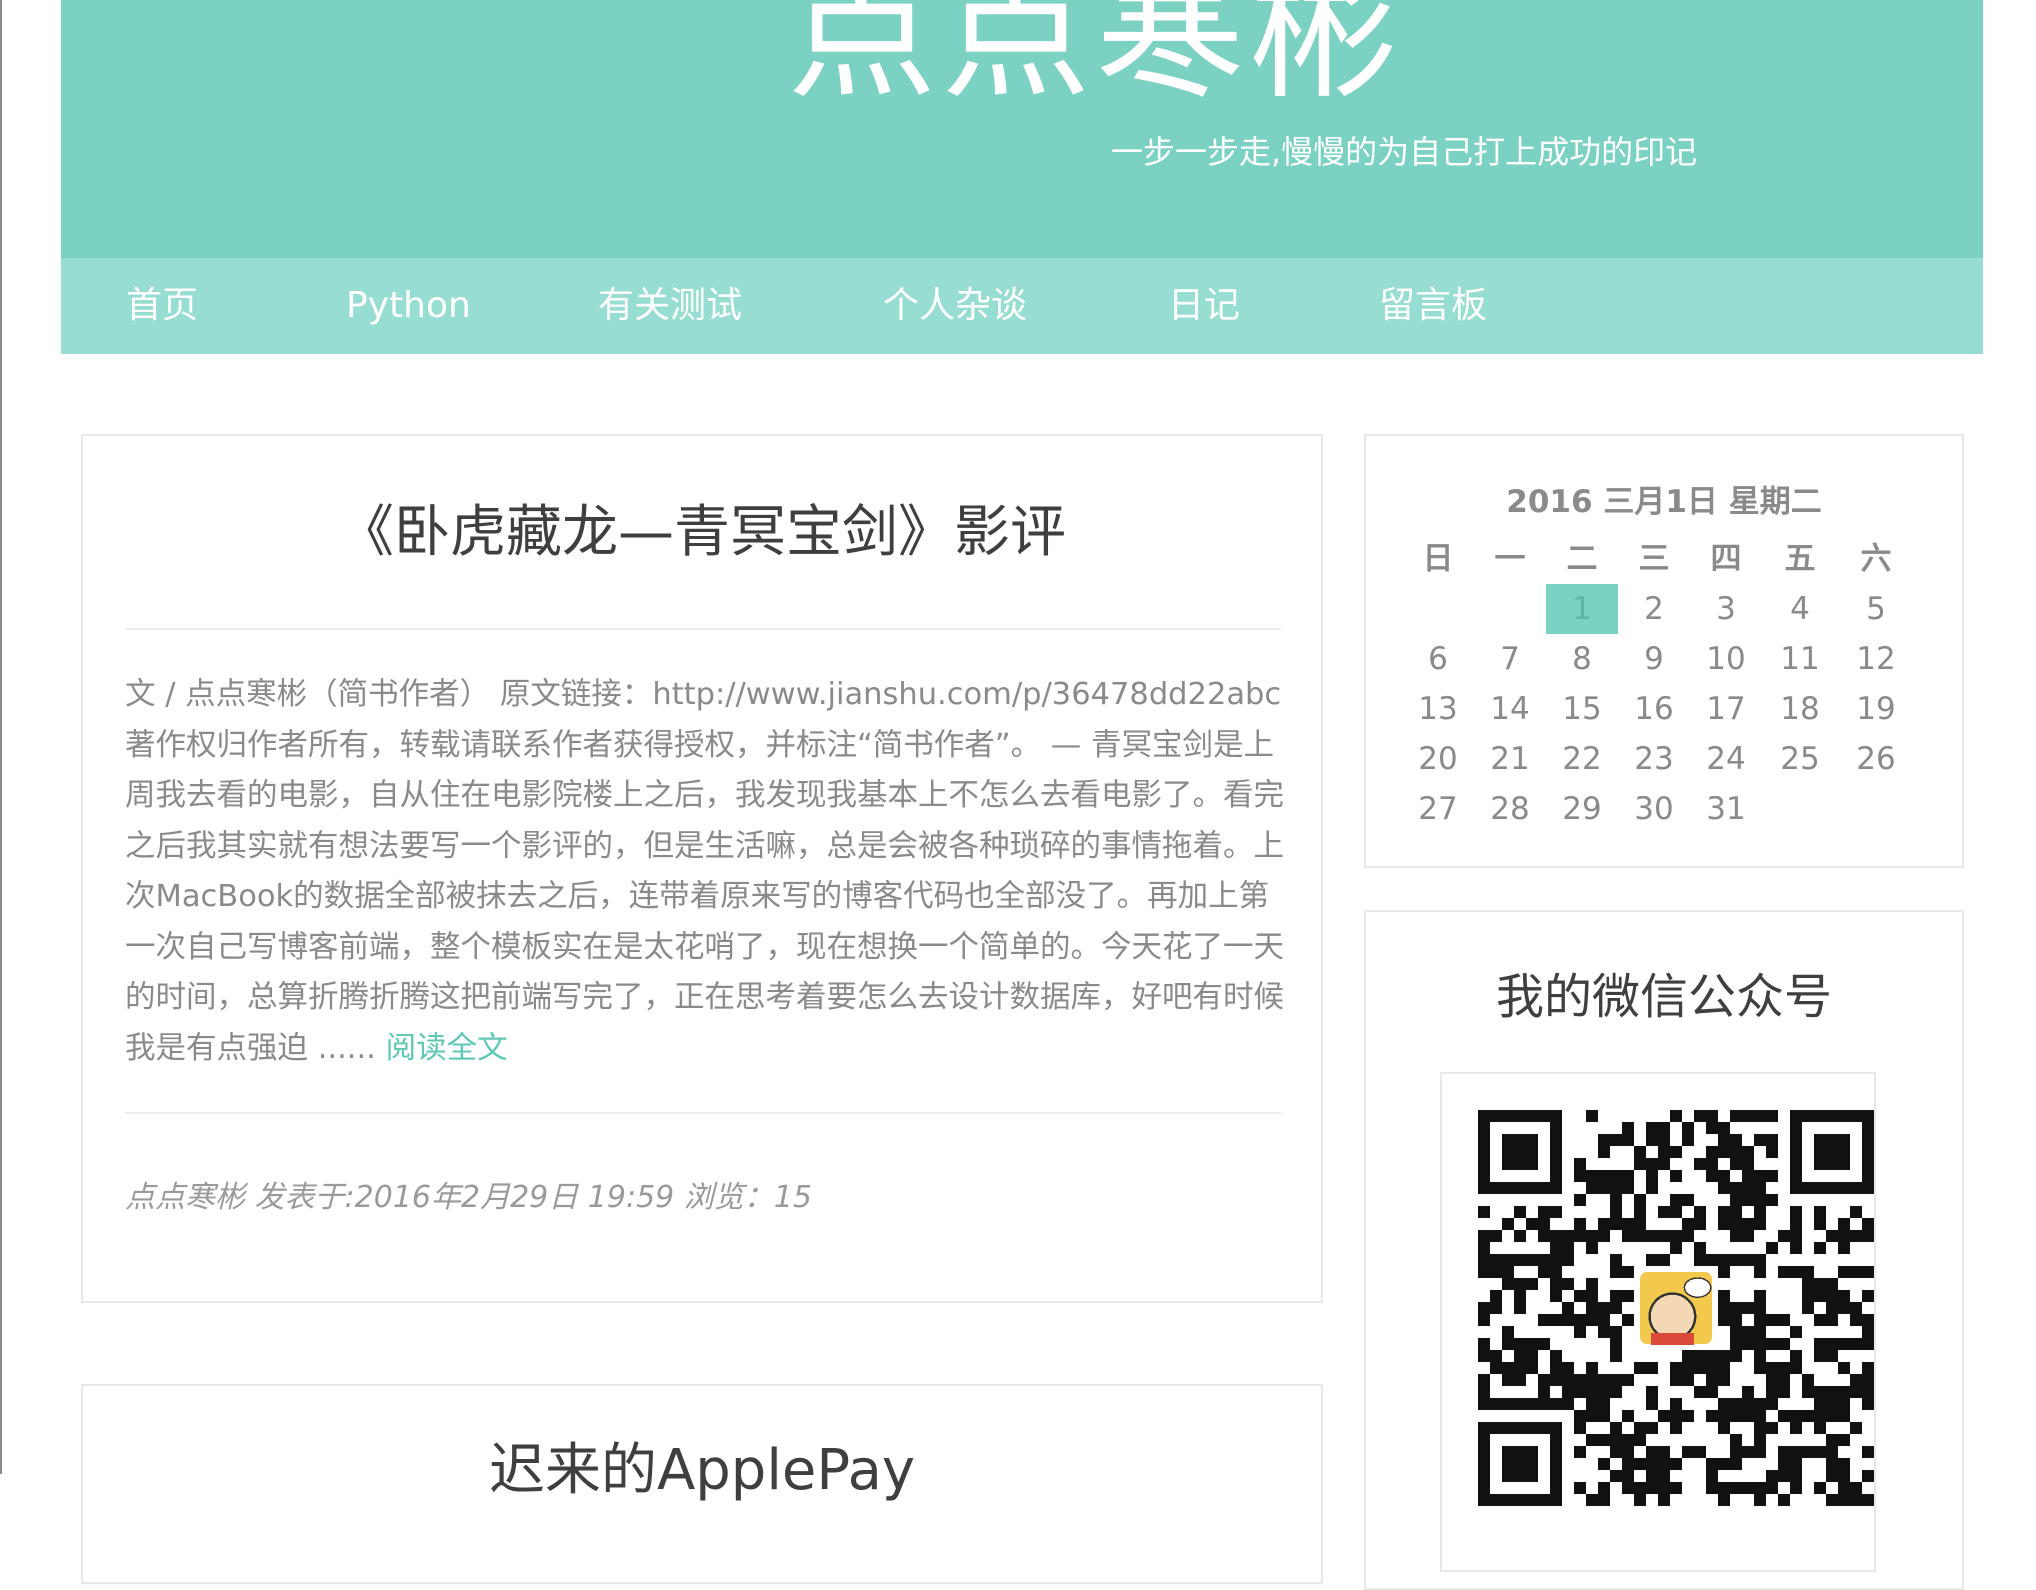 The width and height of the screenshot is (2036, 1590). What do you see at coordinates (1582, 659) in the screenshot?
I see `calendar-day: 8` at bounding box center [1582, 659].